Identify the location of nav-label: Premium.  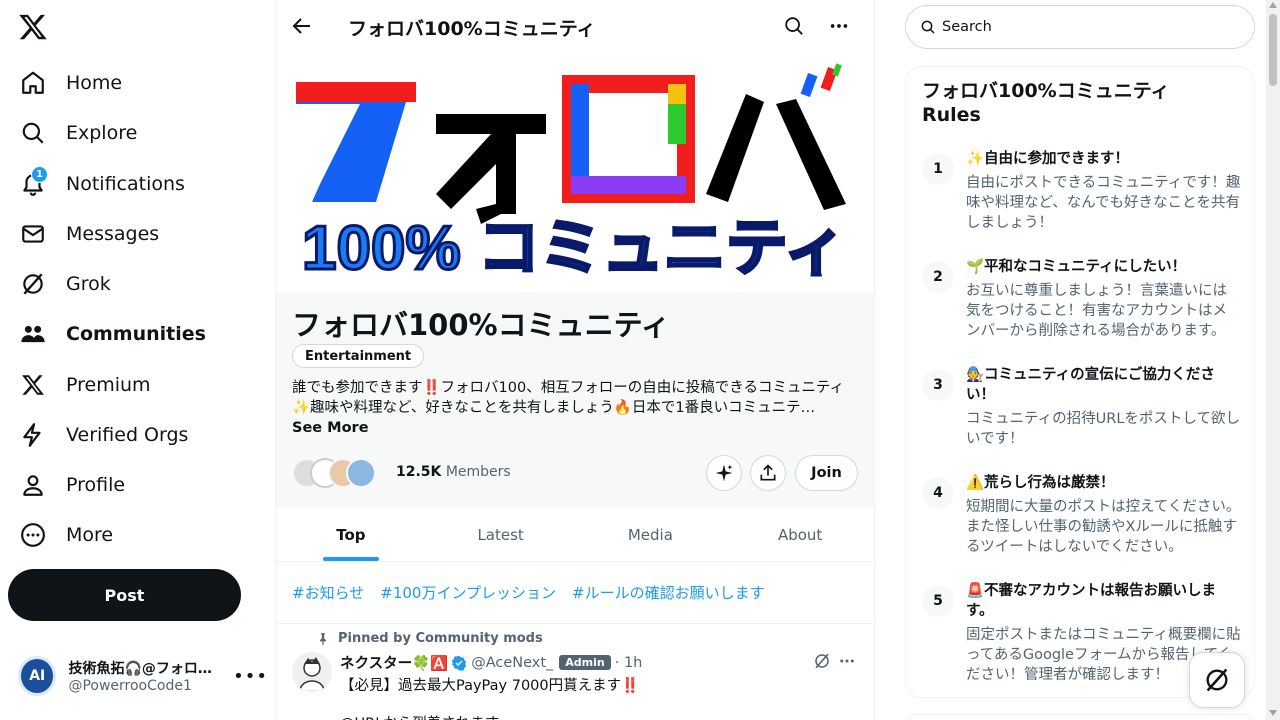
(108, 385).